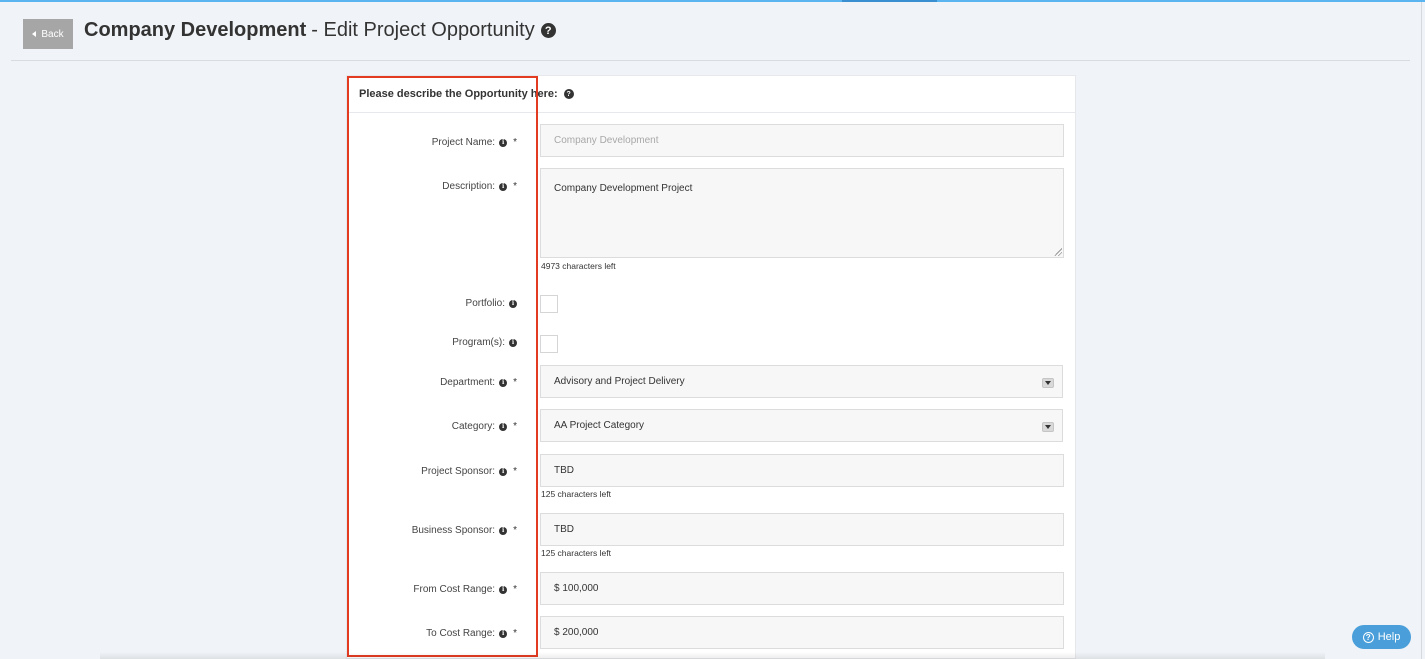  What do you see at coordinates (1058, 252) in the screenshot?
I see `resize-handle-icon` at bounding box center [1058, 252].